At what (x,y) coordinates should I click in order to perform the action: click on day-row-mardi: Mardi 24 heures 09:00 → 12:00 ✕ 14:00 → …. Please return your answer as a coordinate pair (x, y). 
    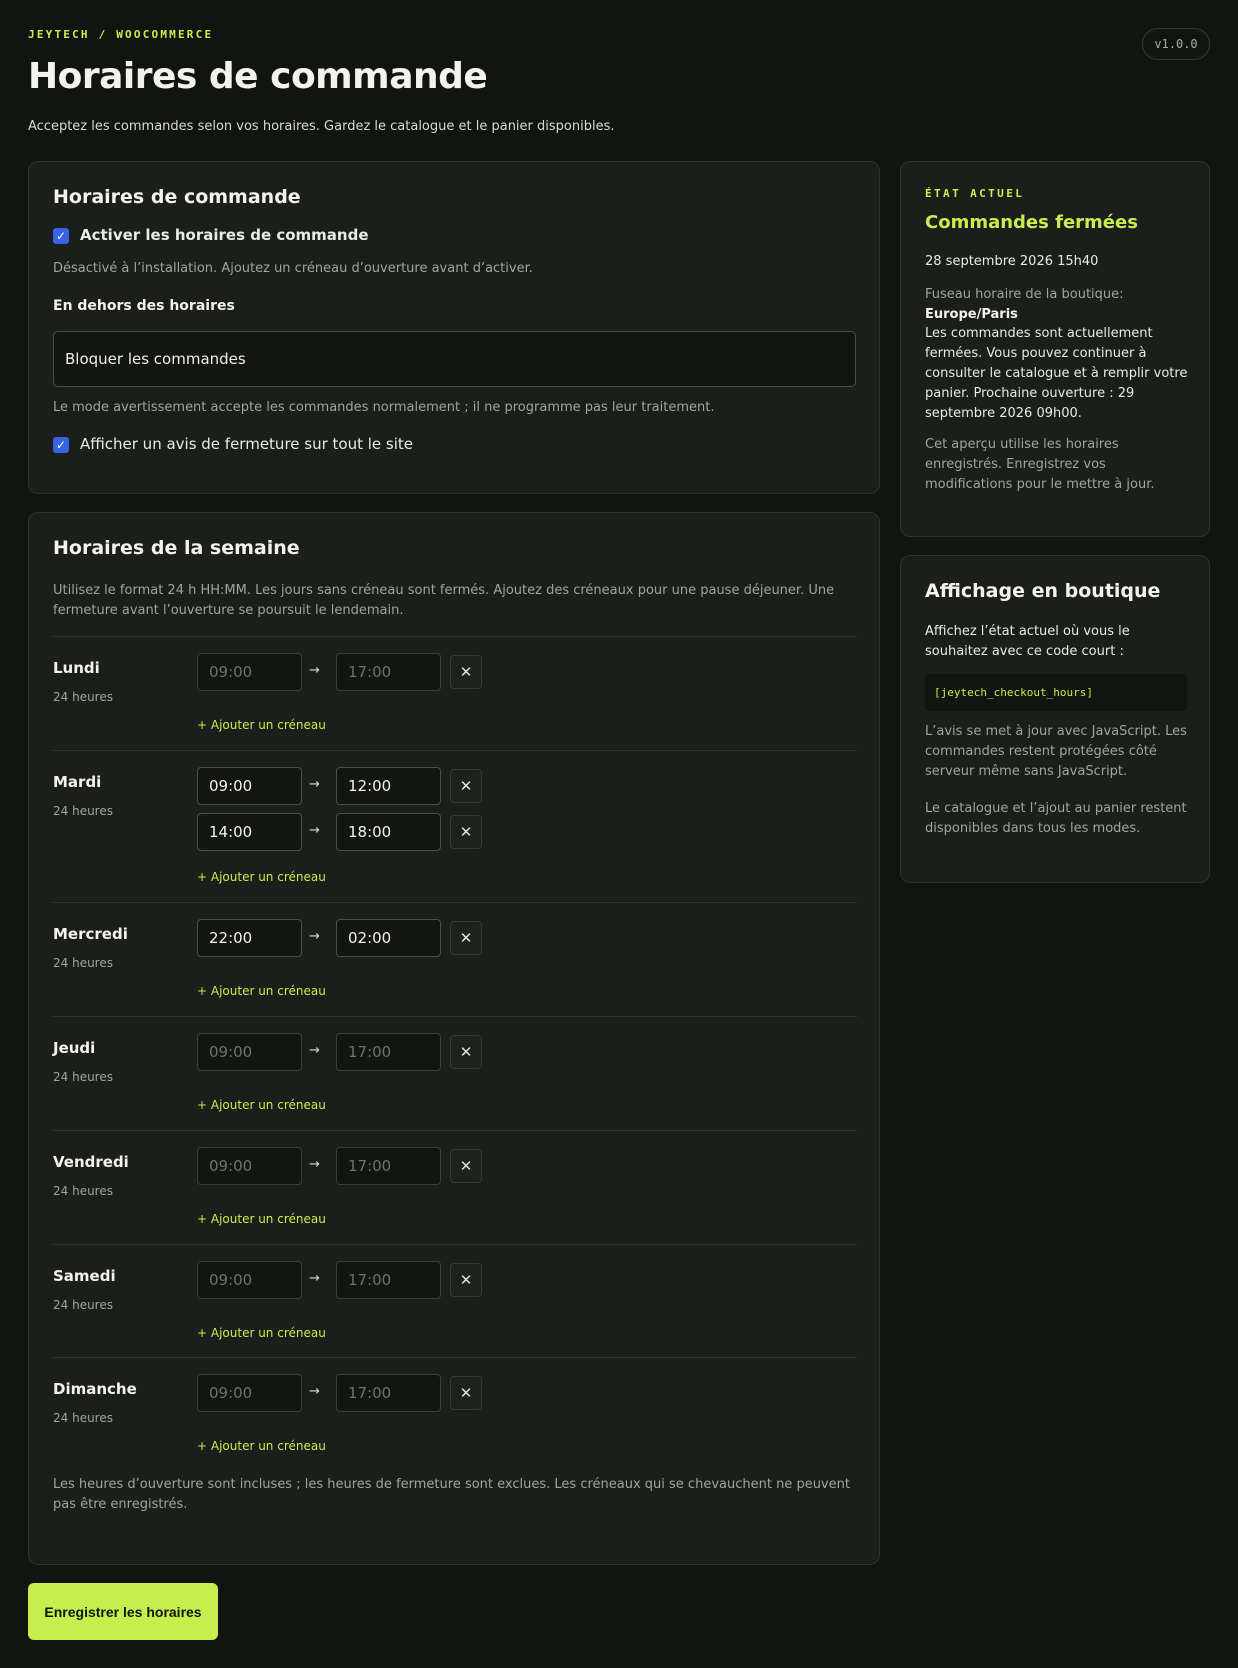
    Looking at the image, I should click on (455, 826).